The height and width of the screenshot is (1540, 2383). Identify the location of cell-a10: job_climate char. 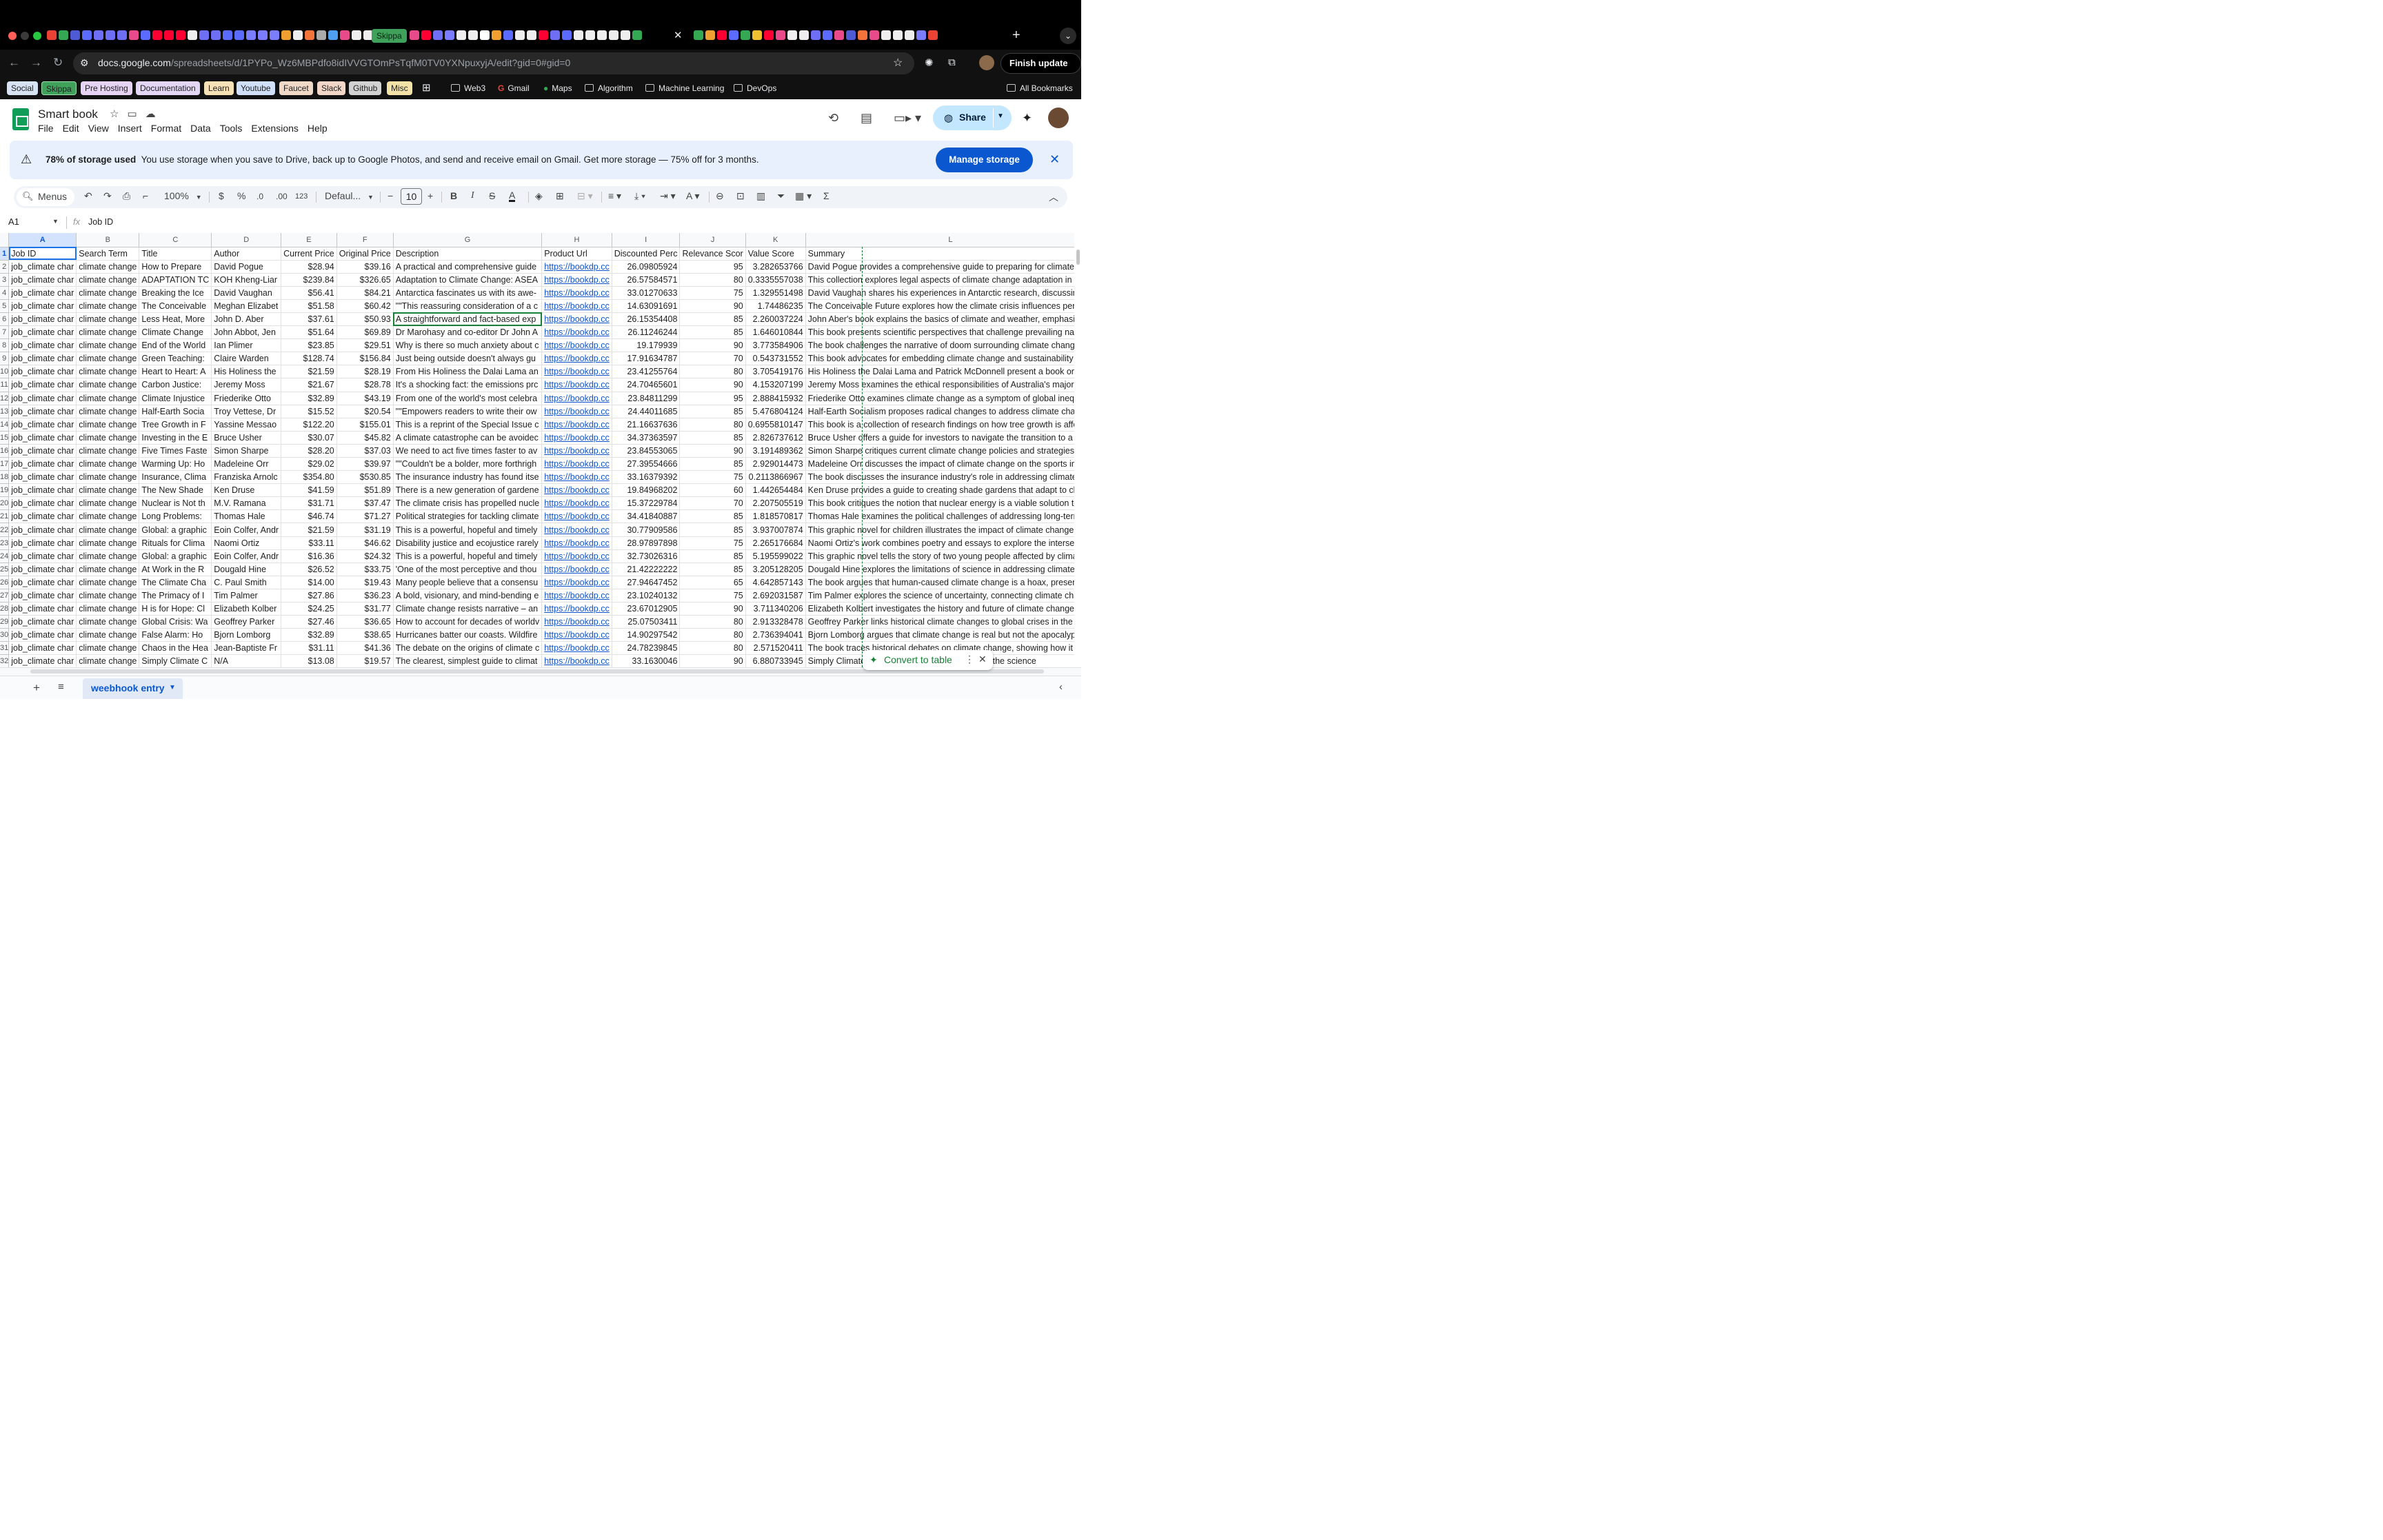
(42, 372).